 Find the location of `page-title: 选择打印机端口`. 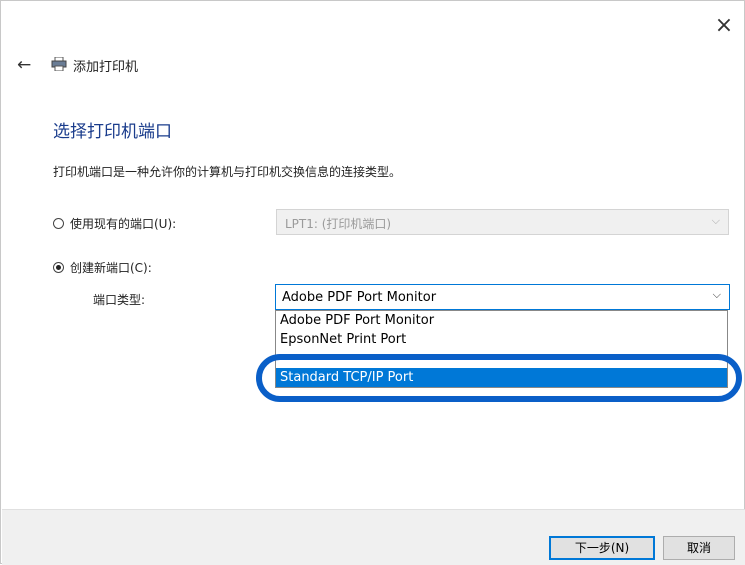

page-title: 选择打印机端口 is located at coordinates (112, 132).